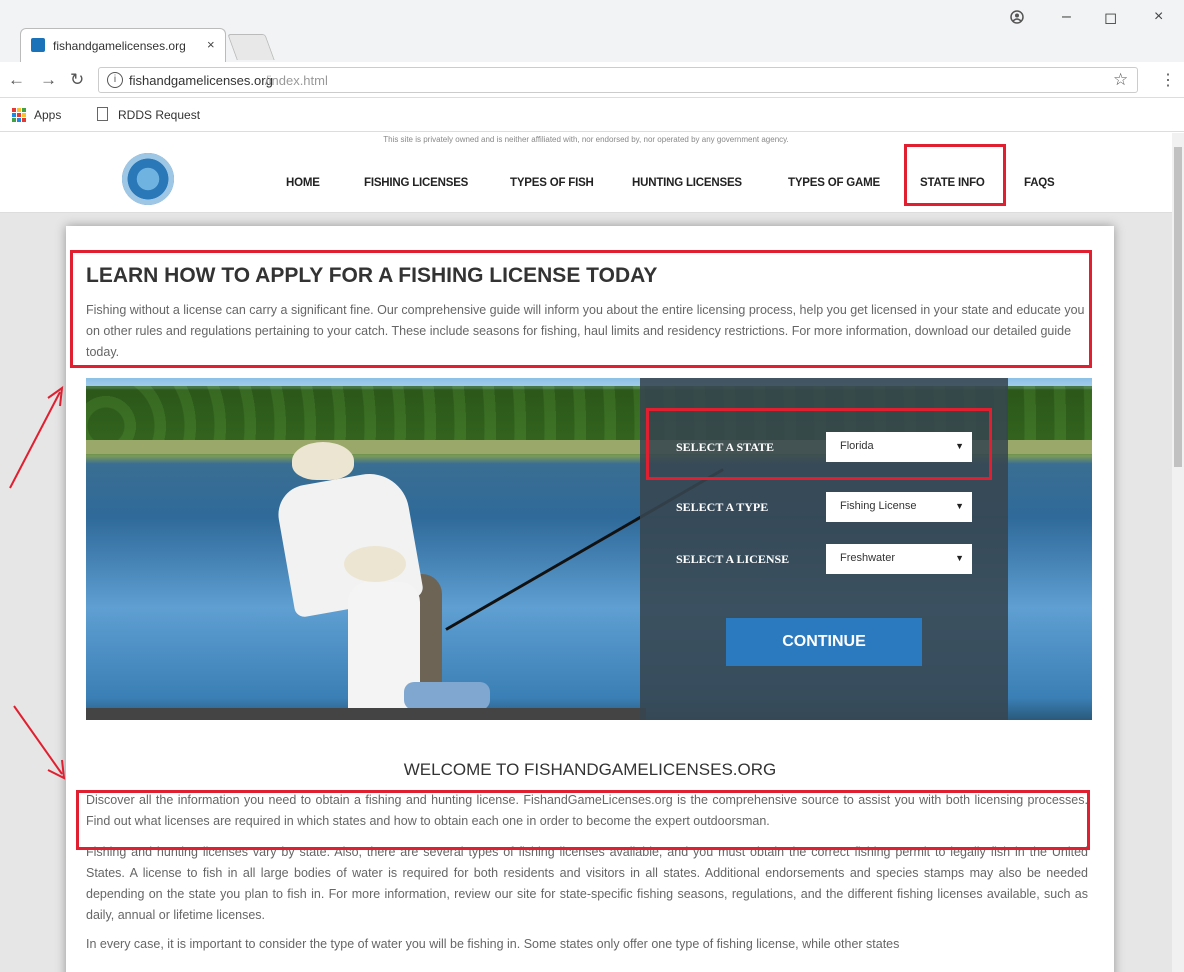 This screenshot has height=972, width=1184. Describe the element at coordinates (47, 115) in the screenshot. I see `bookmark-apps: Apps` at that location.